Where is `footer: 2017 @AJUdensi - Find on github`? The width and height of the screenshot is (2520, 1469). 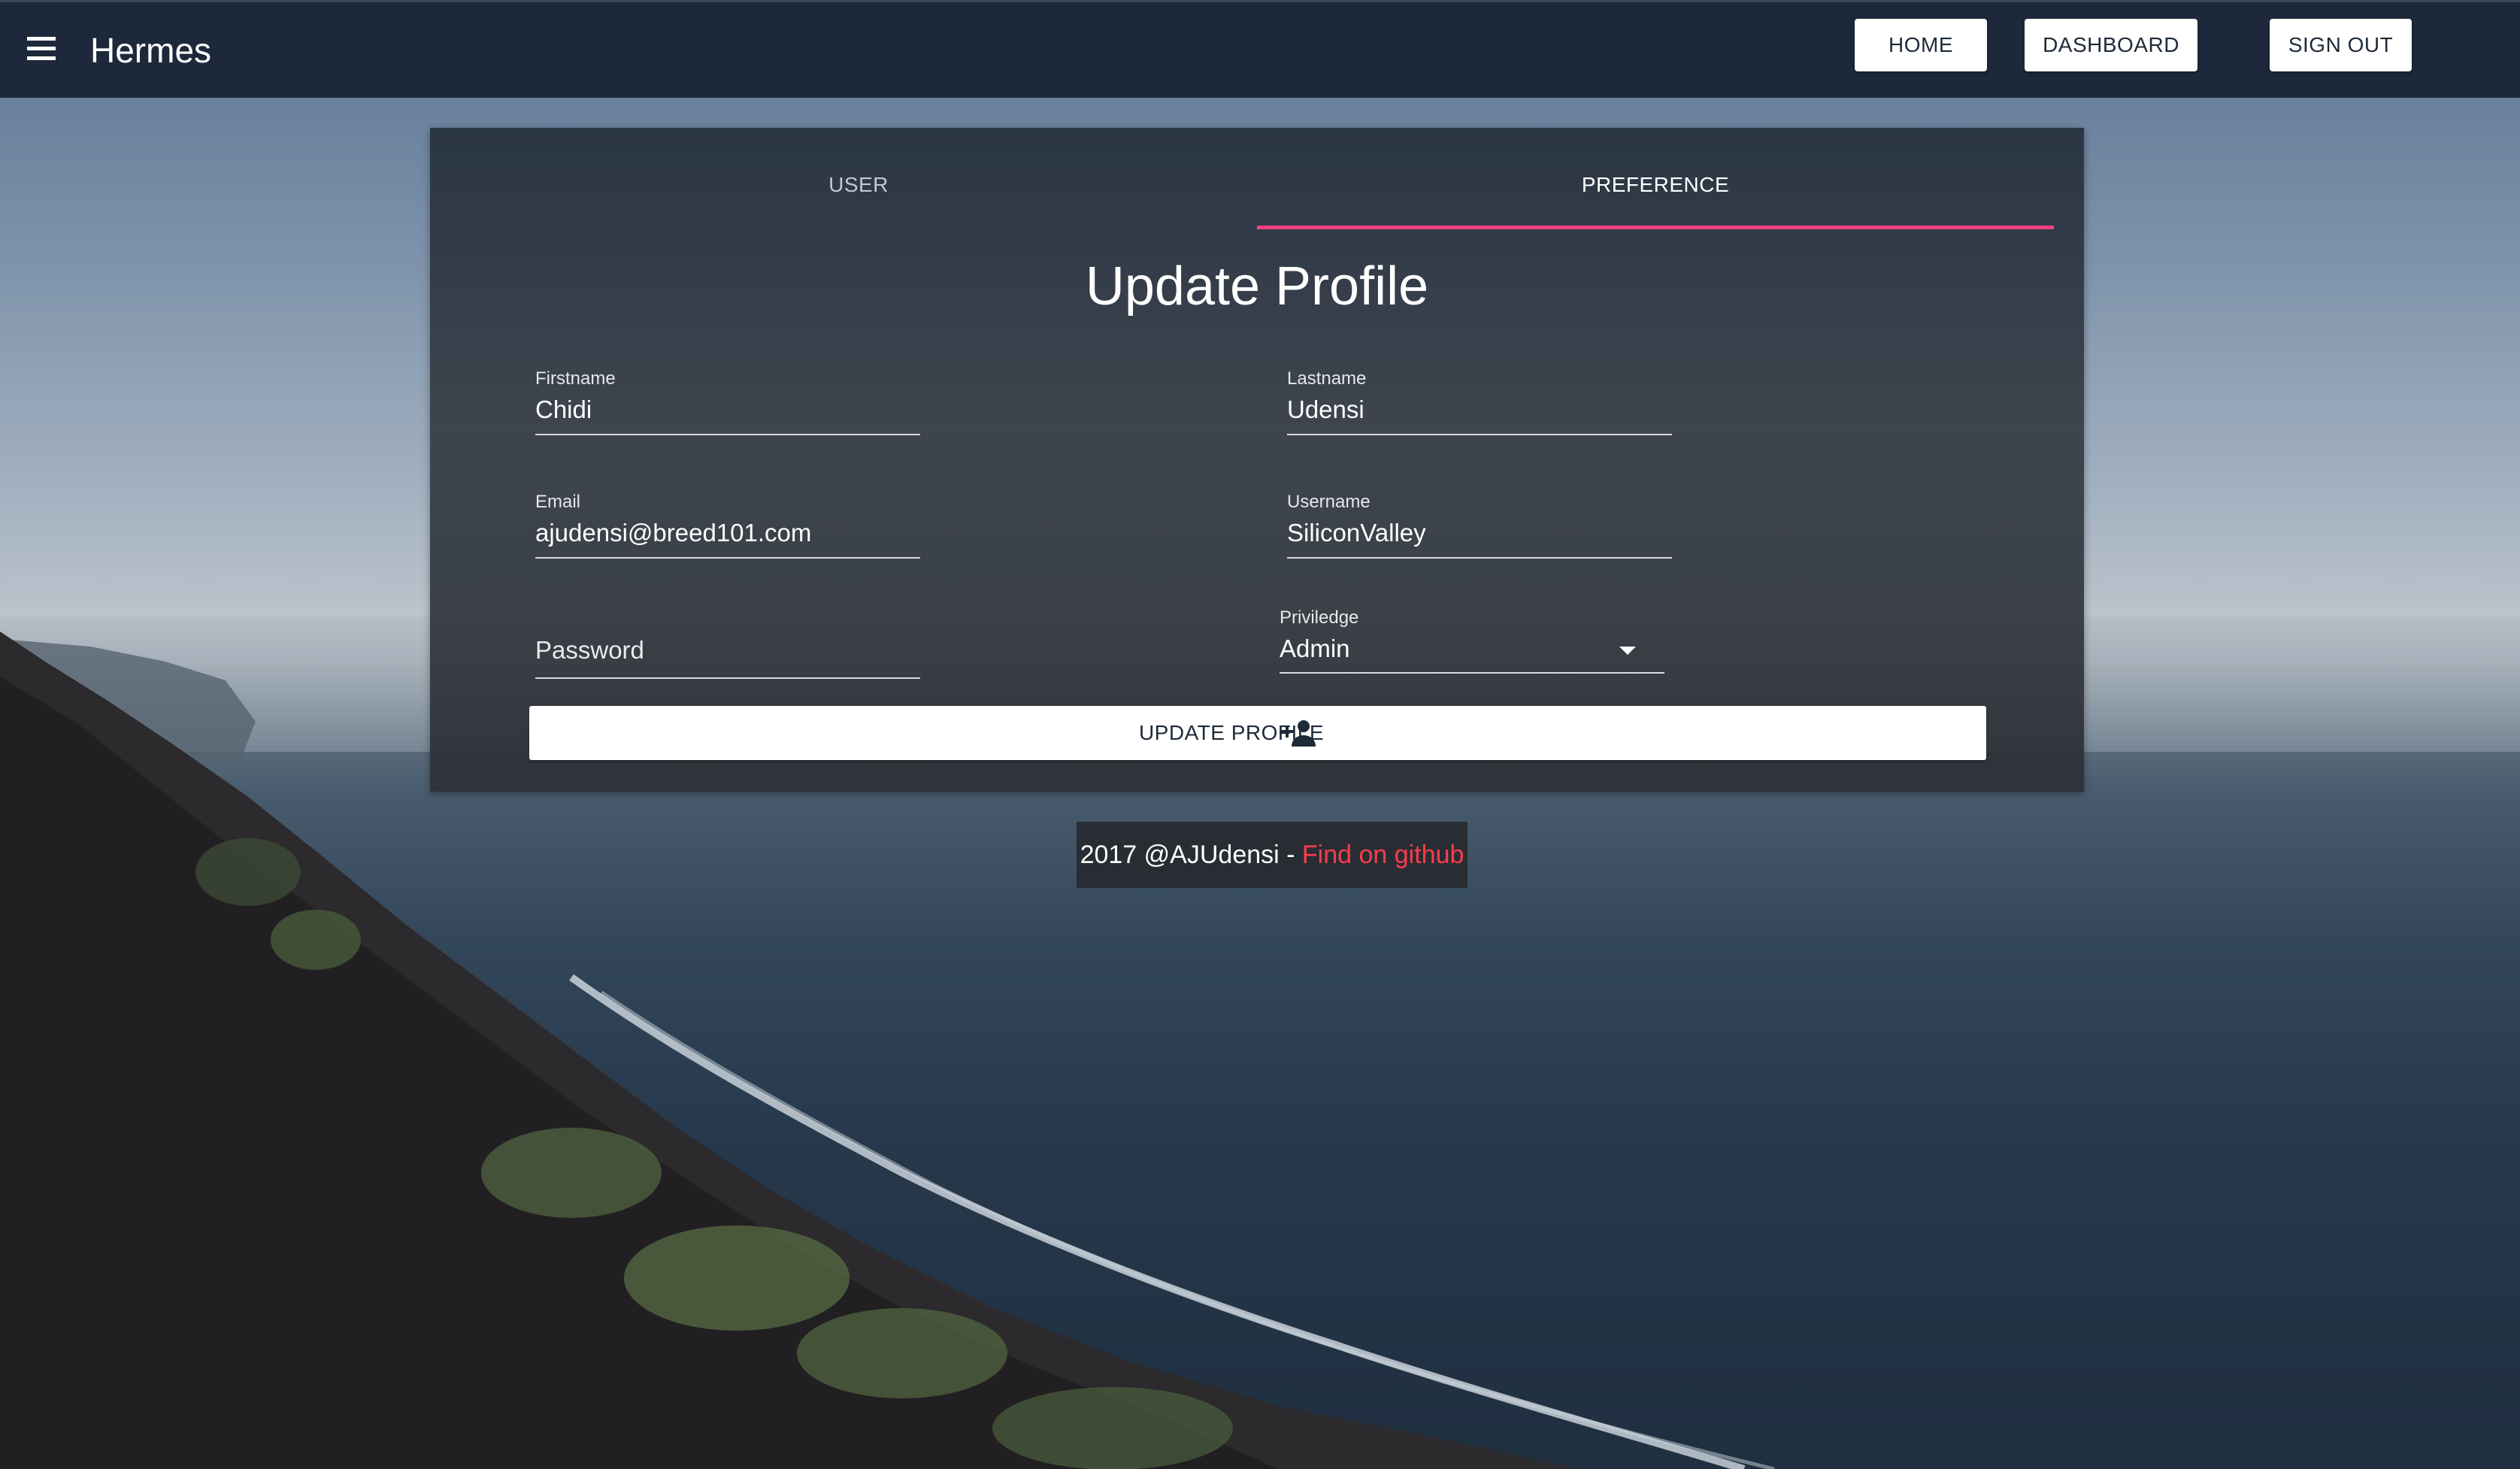
footer: 2017 @AJUdensi - Find on github is located at coordinates (1272, 855).